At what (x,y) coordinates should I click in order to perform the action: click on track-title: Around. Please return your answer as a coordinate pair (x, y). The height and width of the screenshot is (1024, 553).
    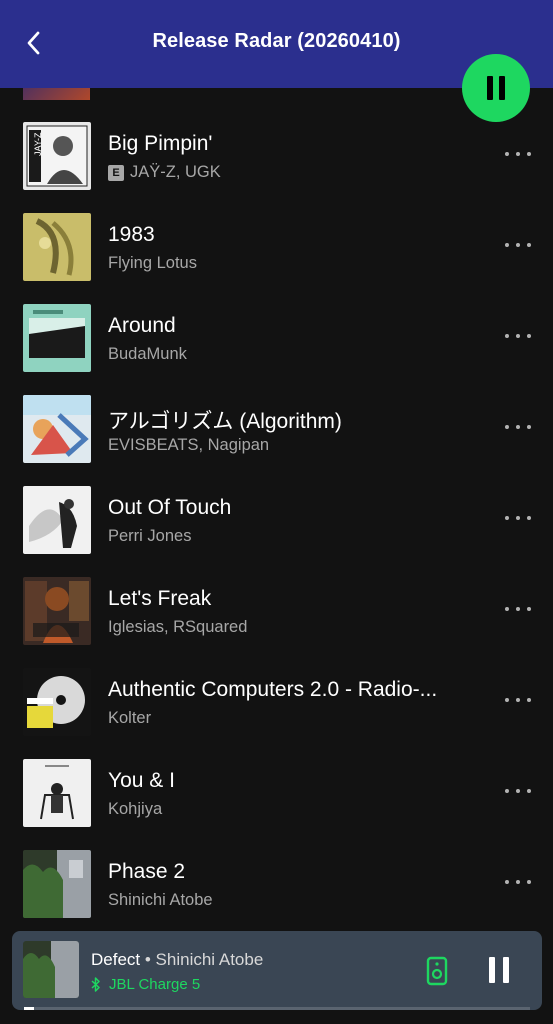
    Looking at the image, I should click on (142, 325).